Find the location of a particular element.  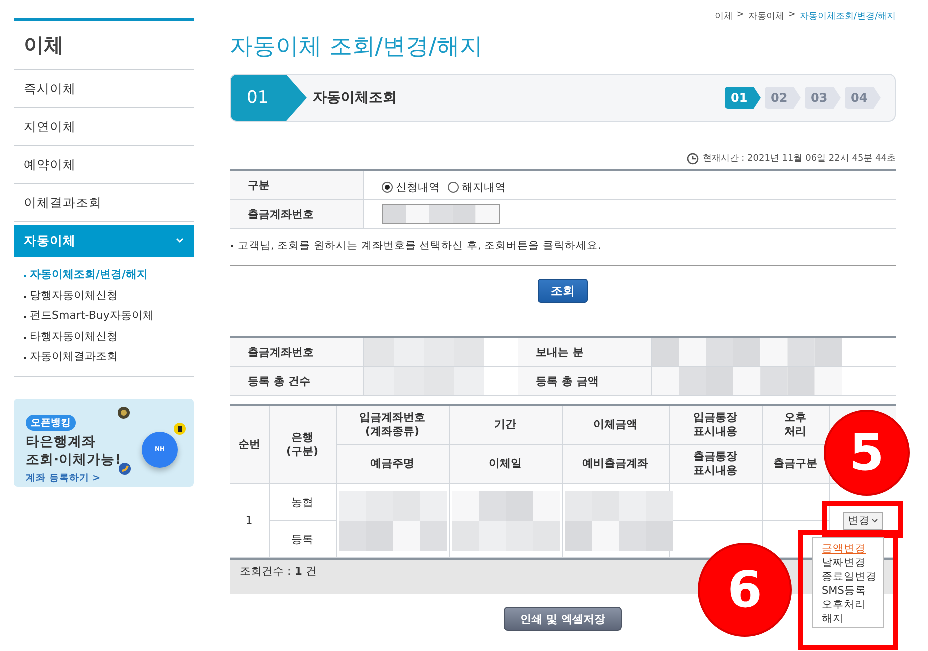

form-label: 출금계좌번호 is located at coordinates (297, 214).